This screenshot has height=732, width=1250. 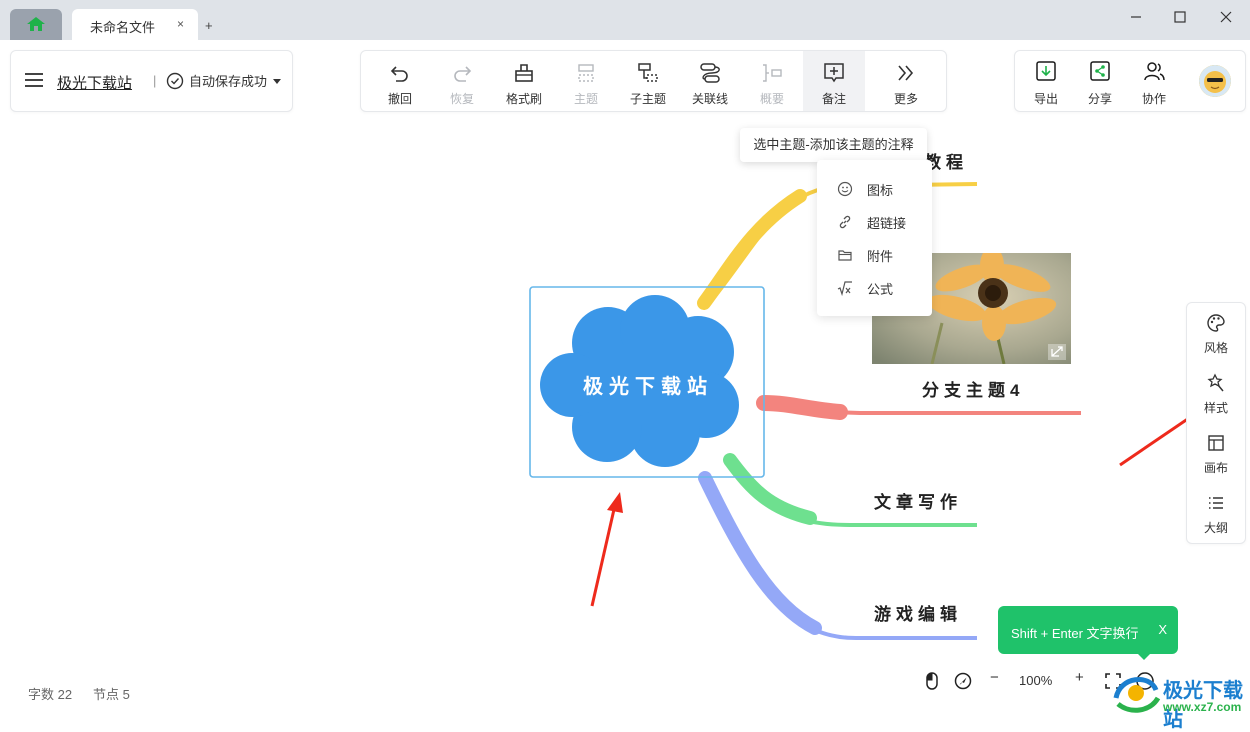 What do you see at coordinates (1215, 408) in the screenshot?
I see `side-format-label: 样式` at bounding box center [1215, 408].